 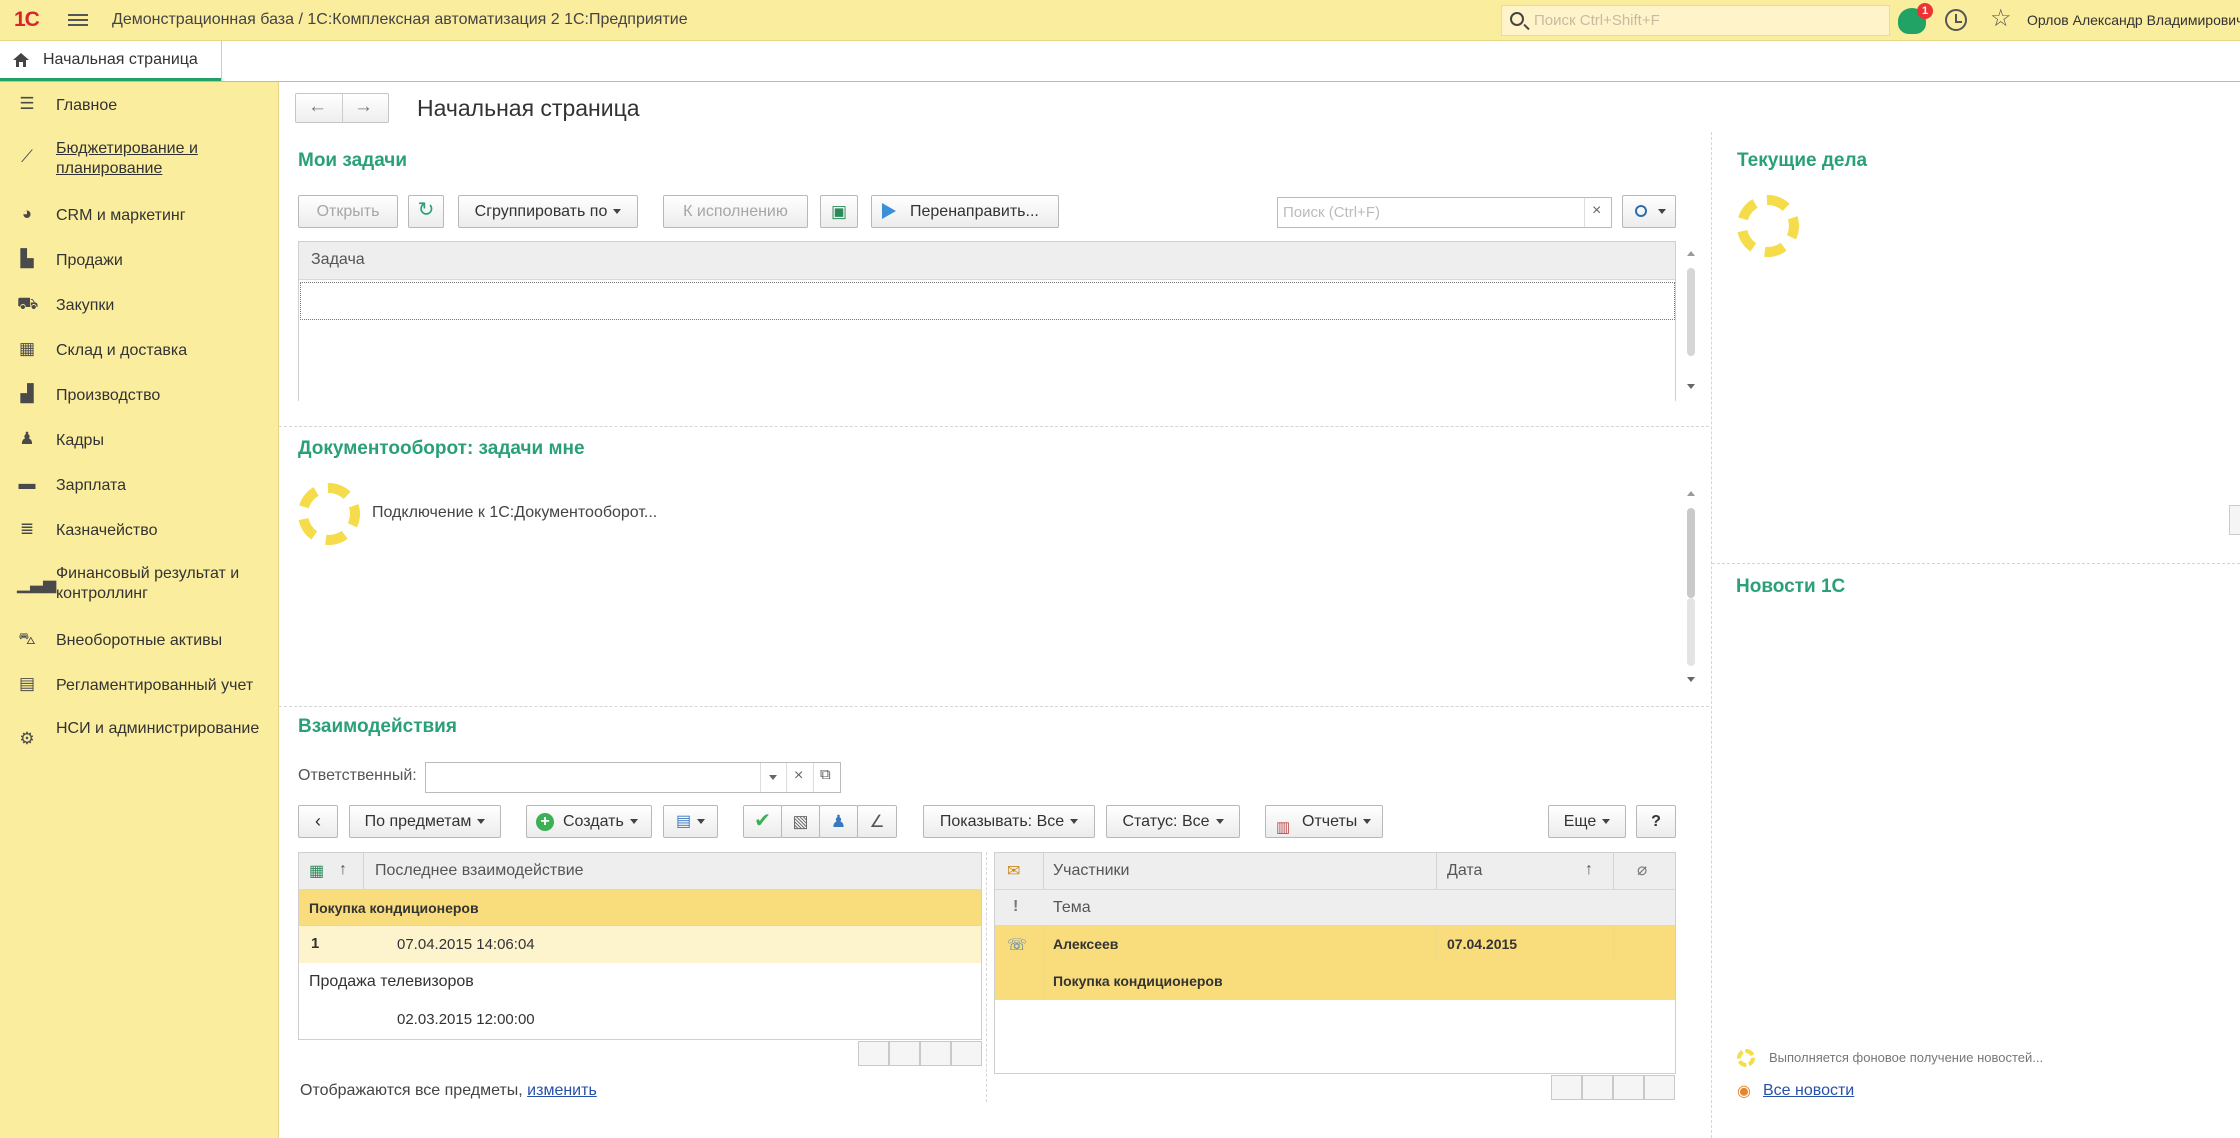 What do you see at coordinates (27, 528) in the screenshot?
I see `coins-icon: ≣` at bounding box center [27, 528].